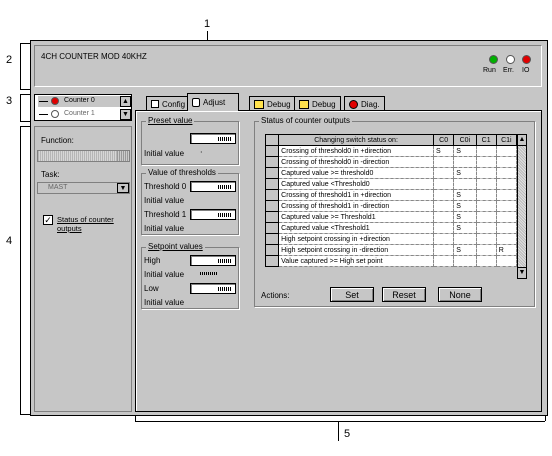  What do you see at coordinates (125, 114) in the screenshot?
I see `channel-scroll-down-button: ▼` at bounding box center [125, 114].